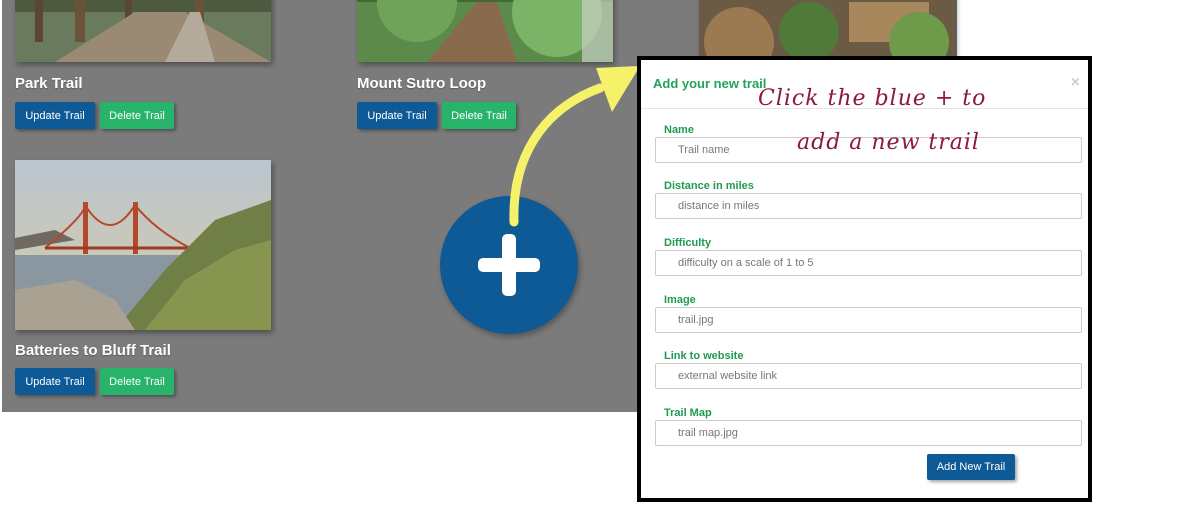  I want to click on name-label: Name, so click(679, 130).